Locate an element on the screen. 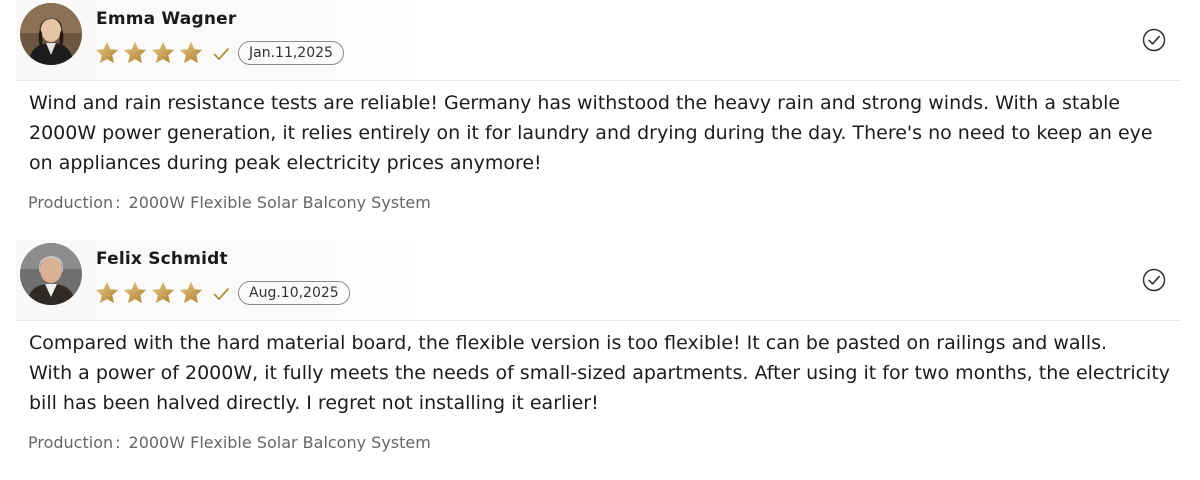 The image size is (1200, 480). date-badge: Jan.11,2025 is located at coordinates (291, 53).